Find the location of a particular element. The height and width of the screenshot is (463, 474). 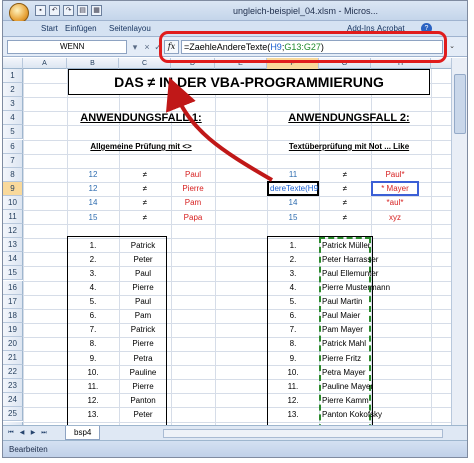

save-icon: ▪ is located at coordinates (40, 10).